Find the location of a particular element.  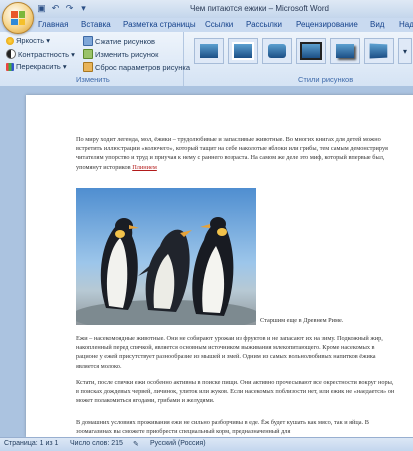

customize-toolbar-icon: ▾ is located at coordinates (83, 8).